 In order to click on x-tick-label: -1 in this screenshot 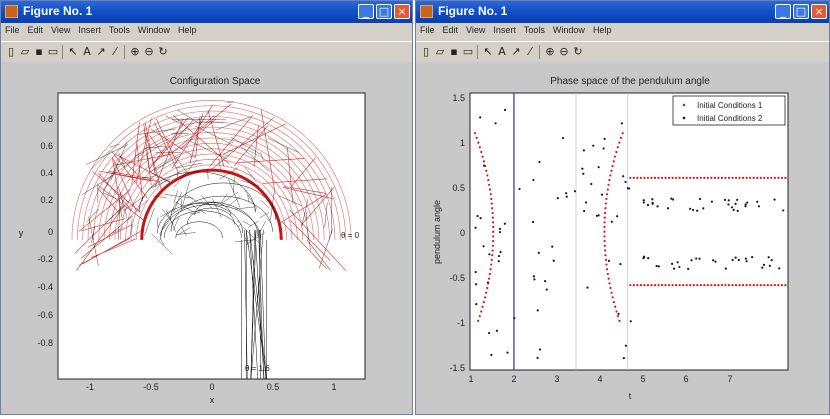, I will do `click(90, 387)`.